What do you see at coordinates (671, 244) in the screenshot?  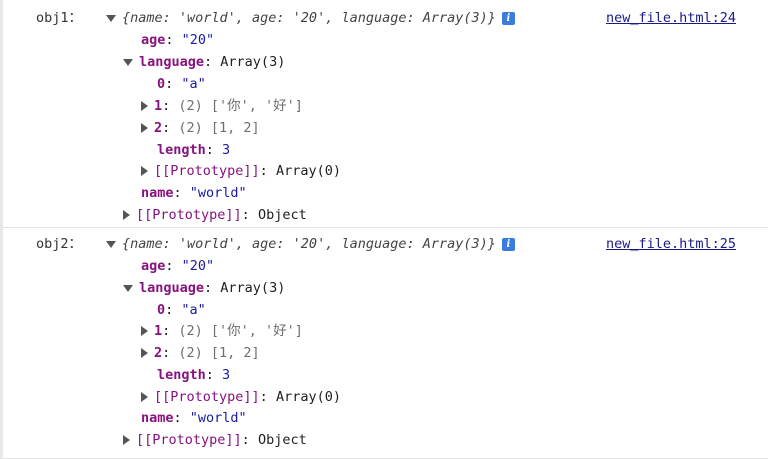 I see `source-link: new_file.html:25` at bounding box center [671, 244].